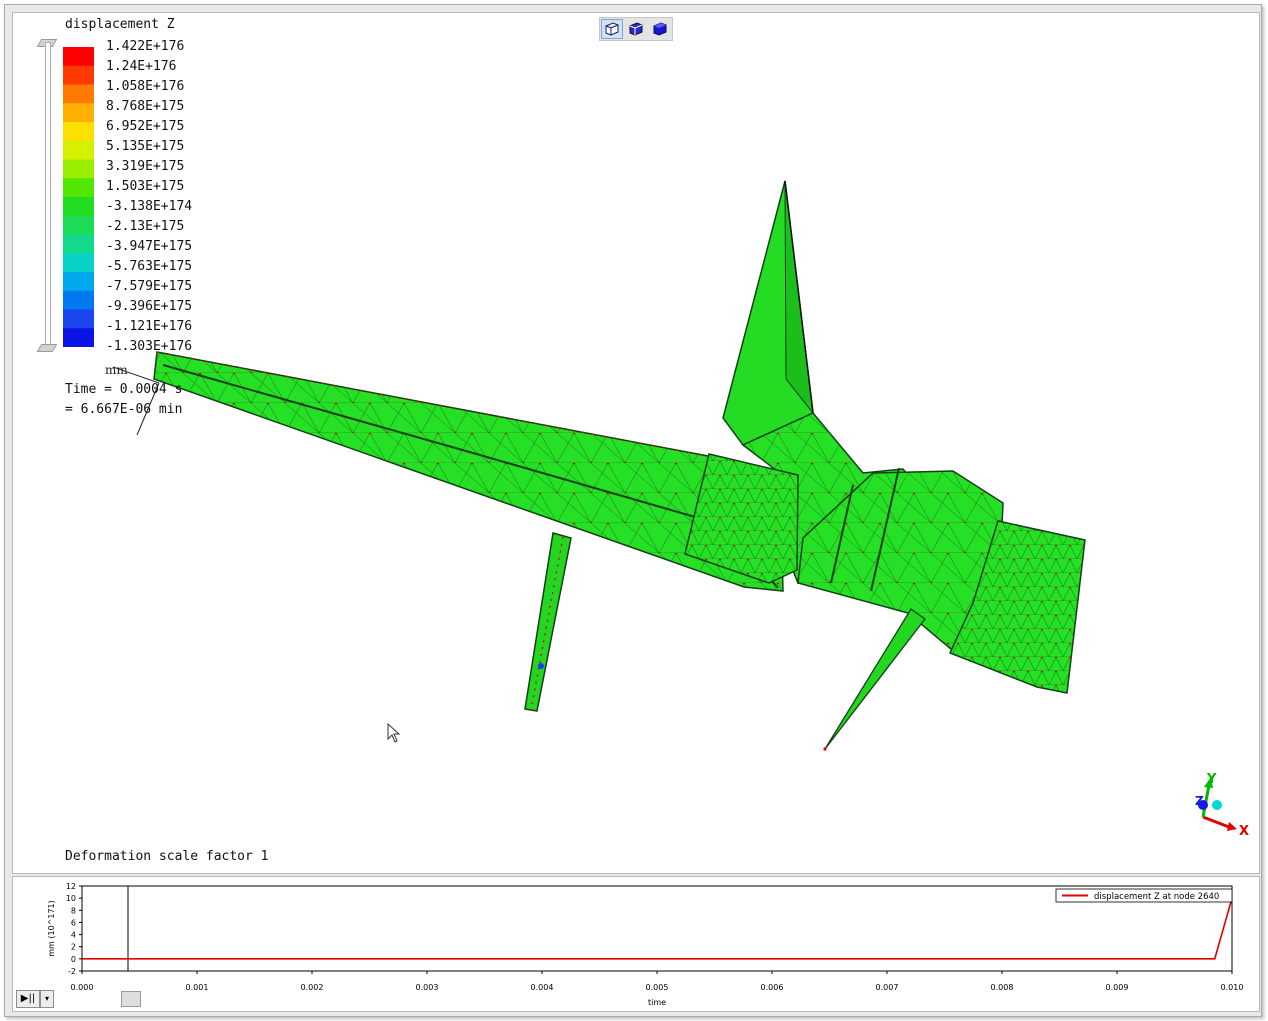 This screenshot has width=1268, height=1021. Describe the element at coordinates (149, 206) in the screenshot. I see `legend-value: -3.138E+174` at that location.